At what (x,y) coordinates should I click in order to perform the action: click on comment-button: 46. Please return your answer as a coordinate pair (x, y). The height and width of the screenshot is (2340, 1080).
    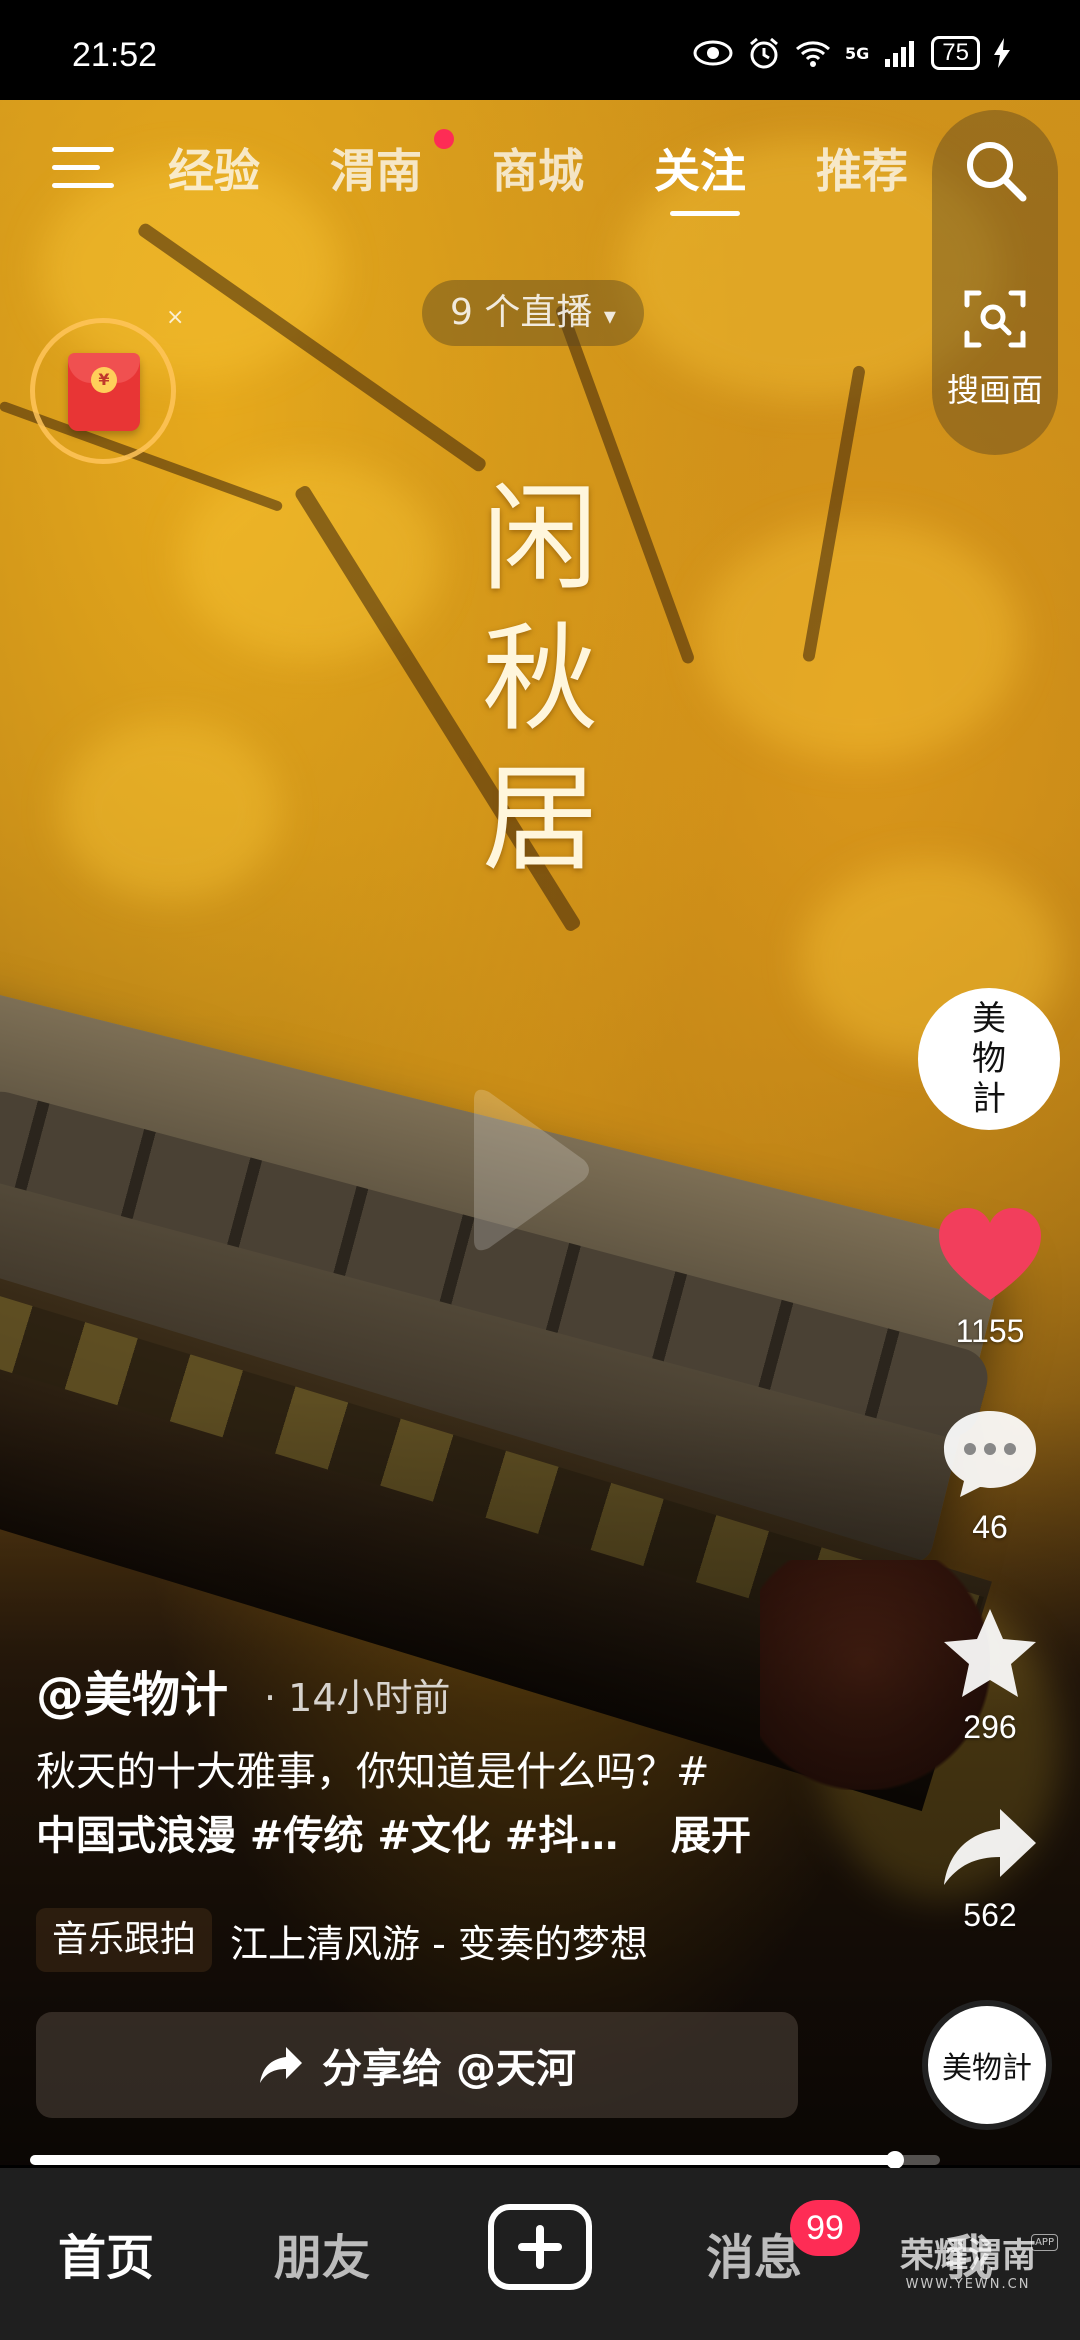
    Looking at the image, I should click on (990, 1475).